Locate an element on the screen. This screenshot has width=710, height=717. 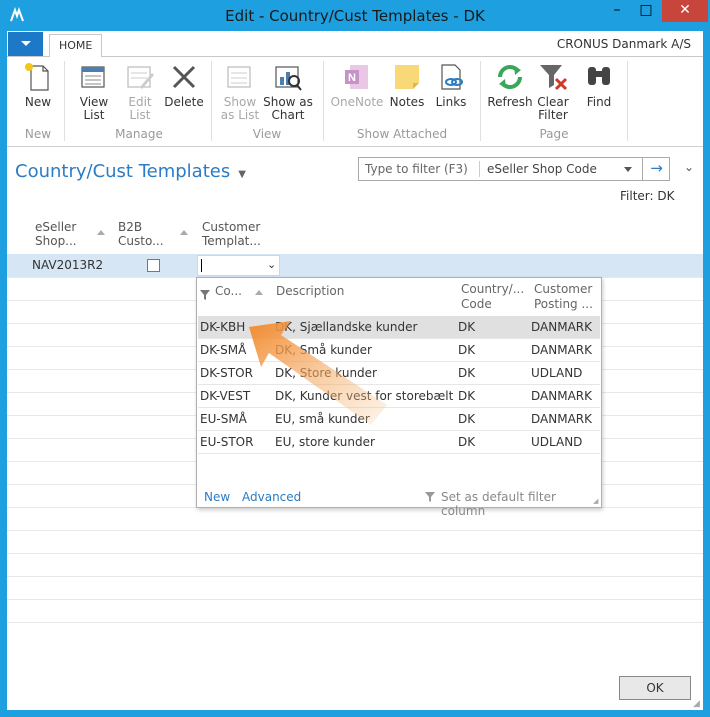
ribbon-separator is located at coordinates (64, 101).